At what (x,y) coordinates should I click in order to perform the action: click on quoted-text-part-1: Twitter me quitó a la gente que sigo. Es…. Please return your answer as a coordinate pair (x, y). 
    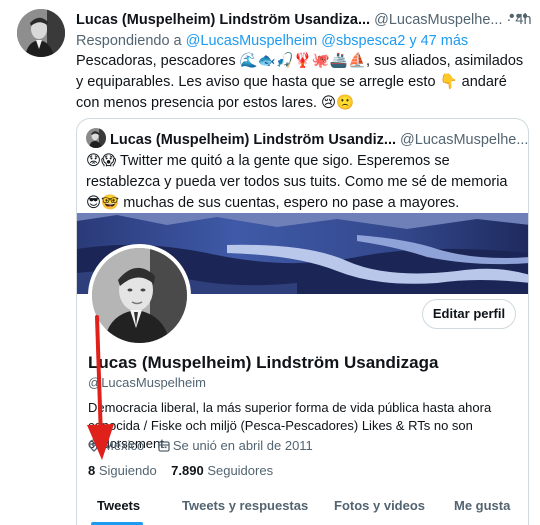
    Looking at the image, I should click on (297, 171).